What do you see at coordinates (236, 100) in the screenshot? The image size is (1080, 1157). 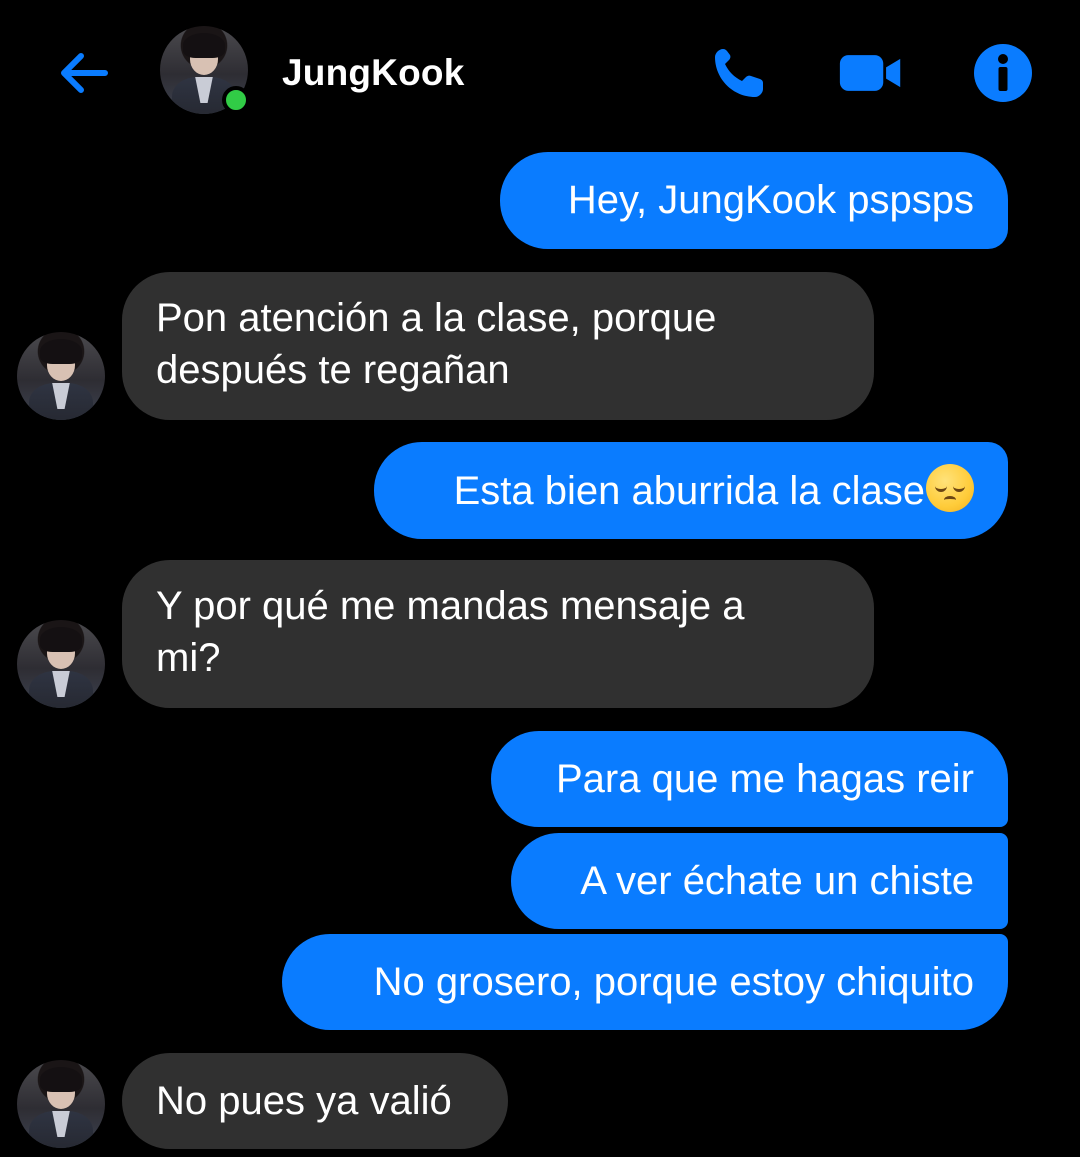 I see `online-status-indicator` at bounding box center [236, 100].